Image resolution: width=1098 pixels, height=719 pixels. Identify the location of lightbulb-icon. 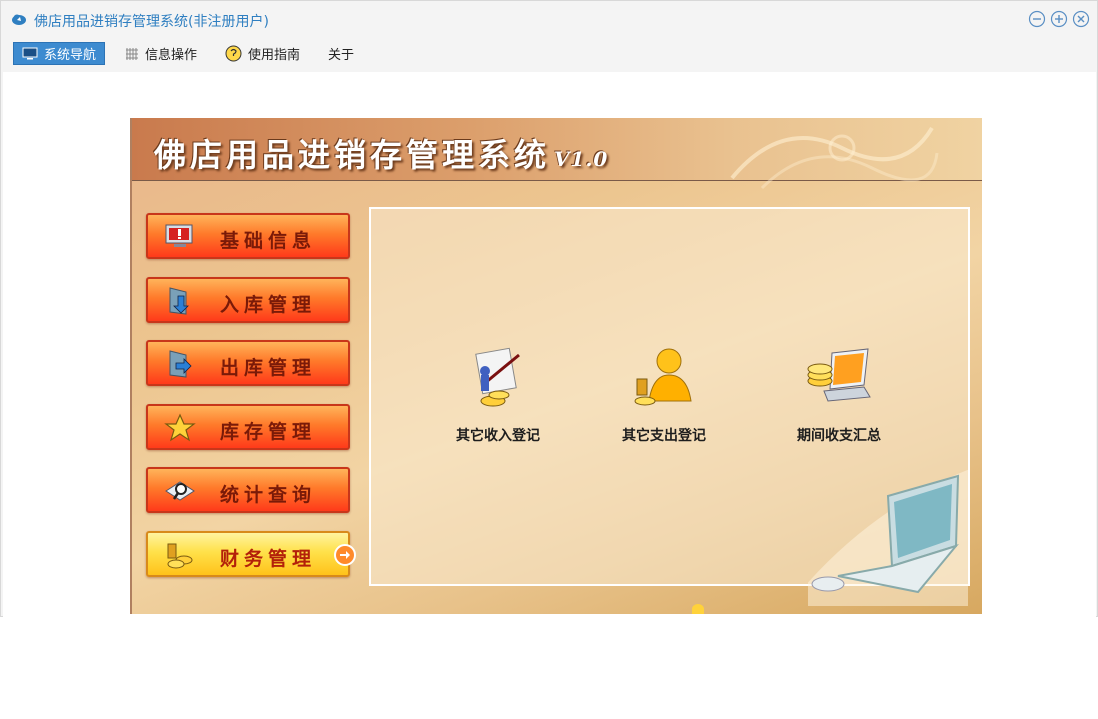
(233, 53).